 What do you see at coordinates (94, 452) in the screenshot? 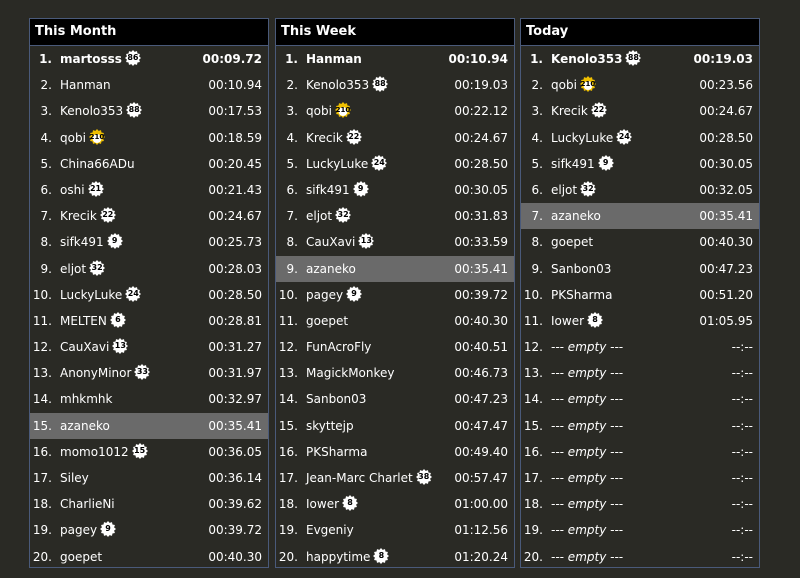
I see `player-name: momo1012` at bounding box center [94, 452].